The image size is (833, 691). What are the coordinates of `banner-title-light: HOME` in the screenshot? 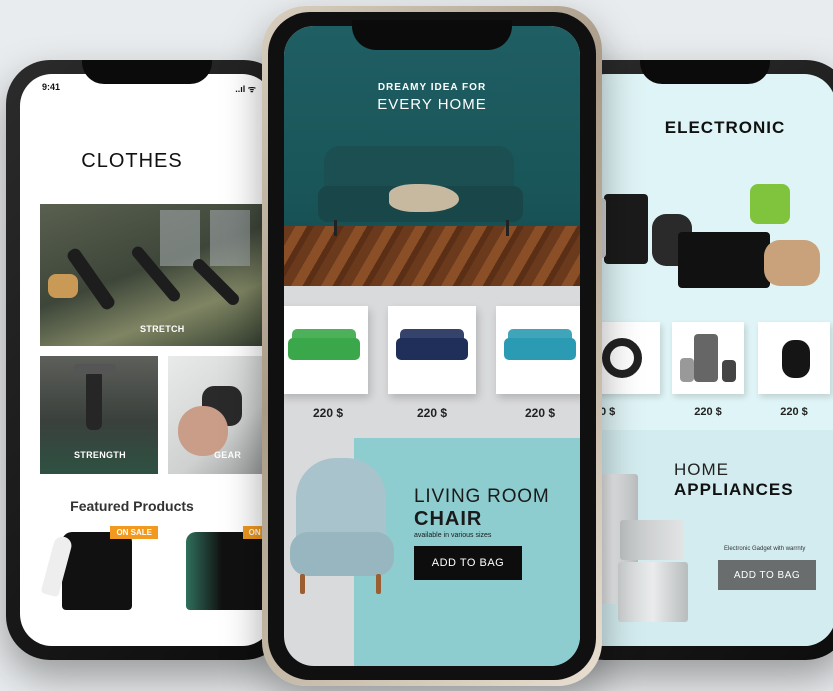 It's located at (701, 469).